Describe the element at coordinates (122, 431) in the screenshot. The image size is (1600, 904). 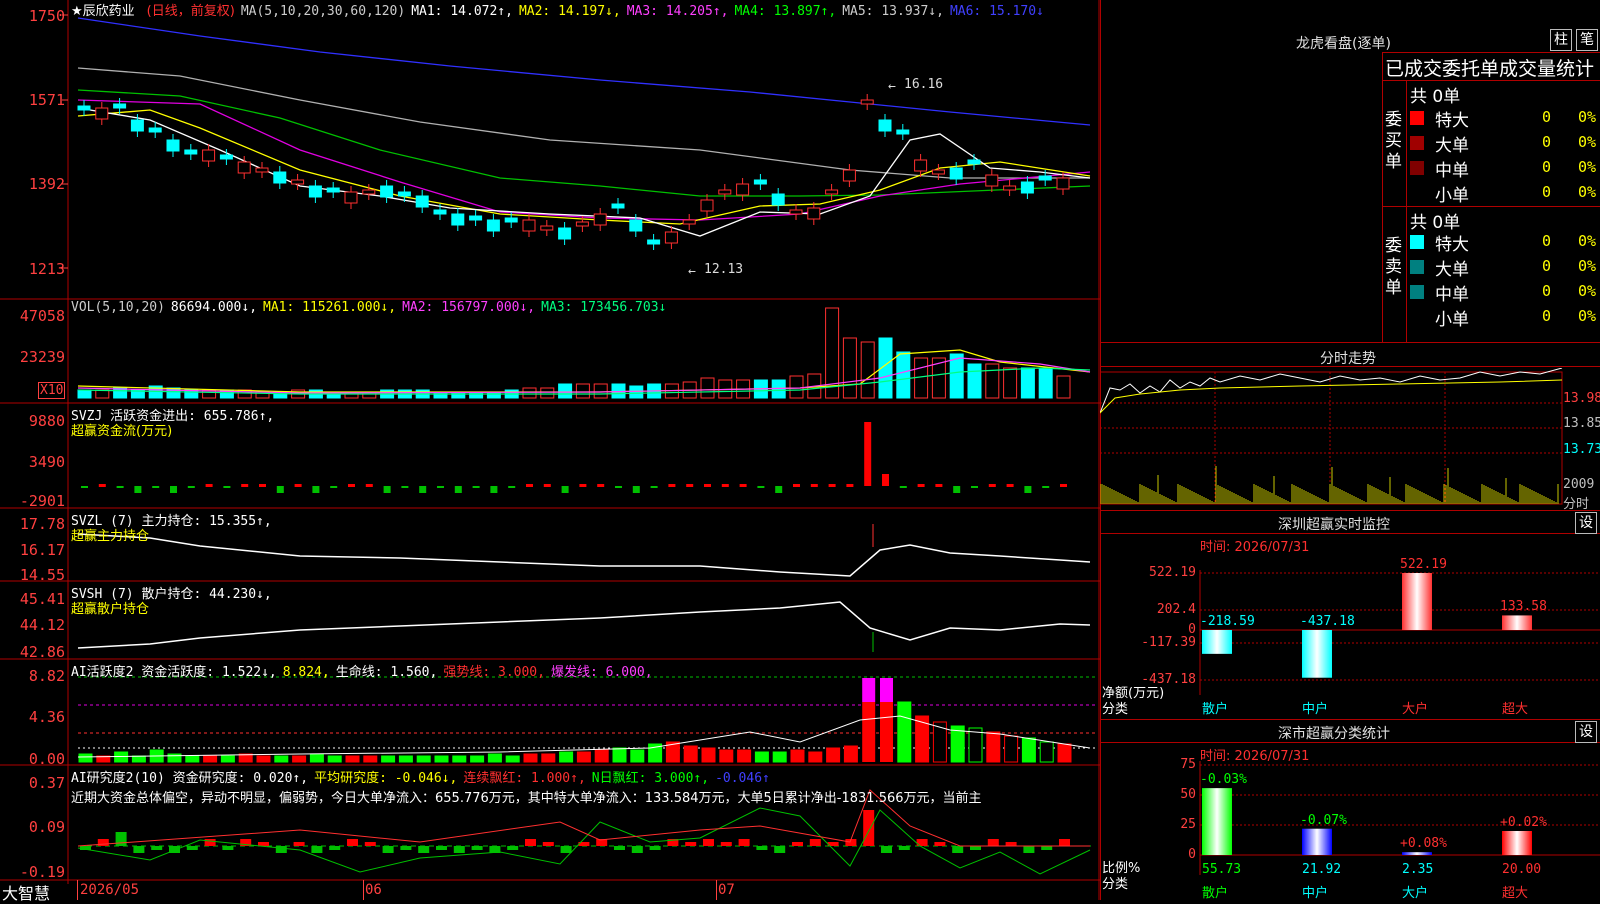
I see `svzj-sub: 超赢资金流(万元)` at that location.